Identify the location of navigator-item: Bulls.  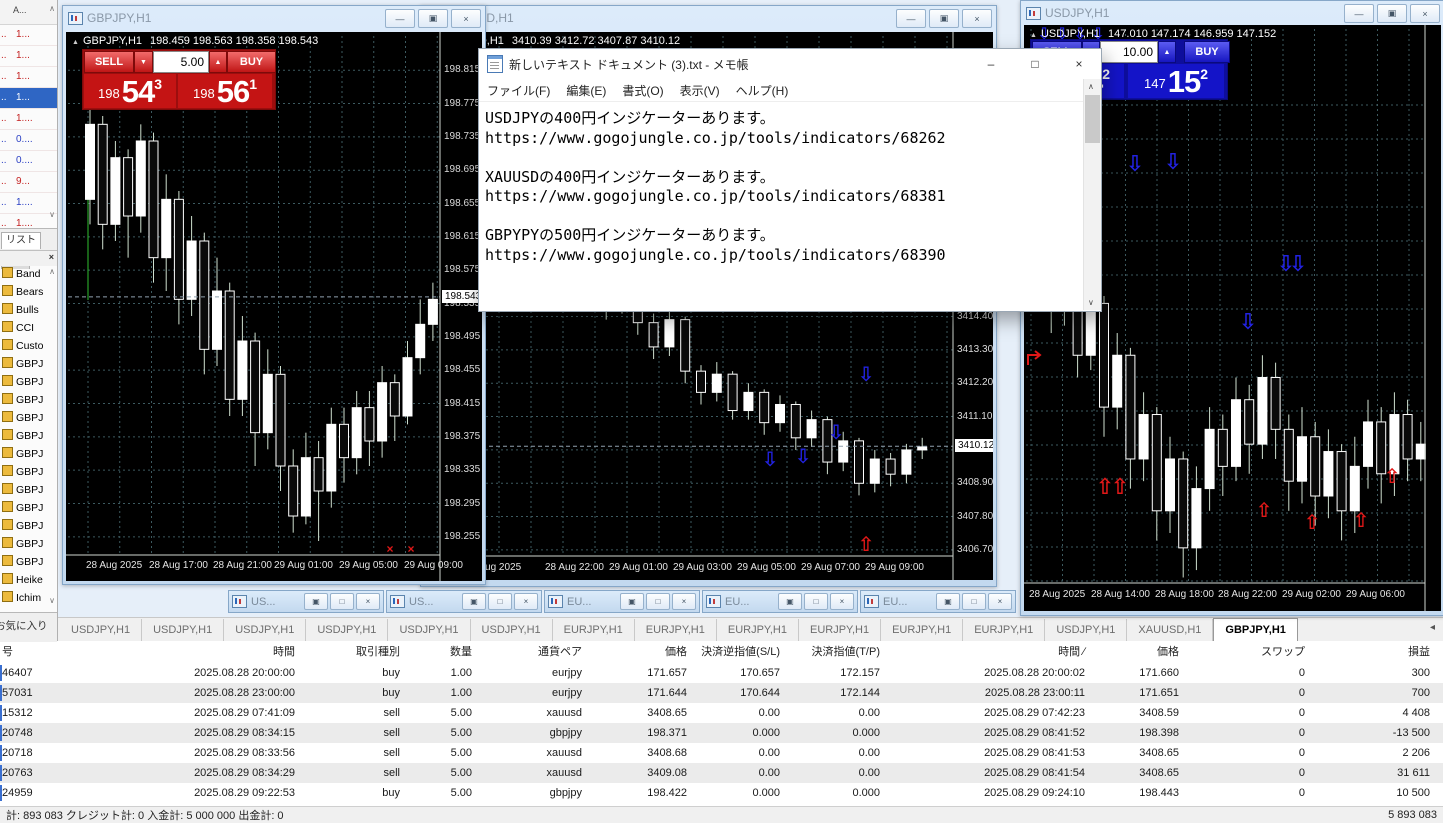
(28, 310).